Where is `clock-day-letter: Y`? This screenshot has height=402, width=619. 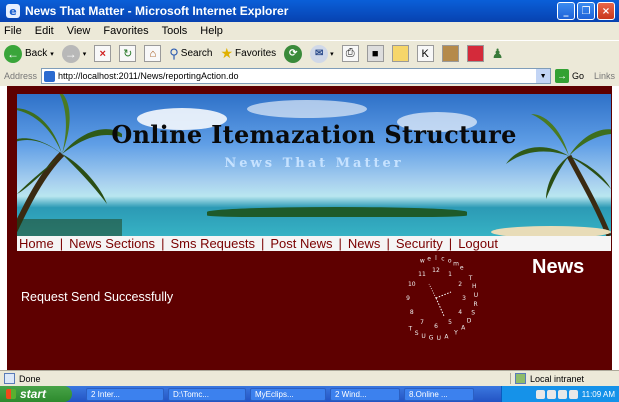 clock-day-letter: Y is located at coordinates (455, 333).